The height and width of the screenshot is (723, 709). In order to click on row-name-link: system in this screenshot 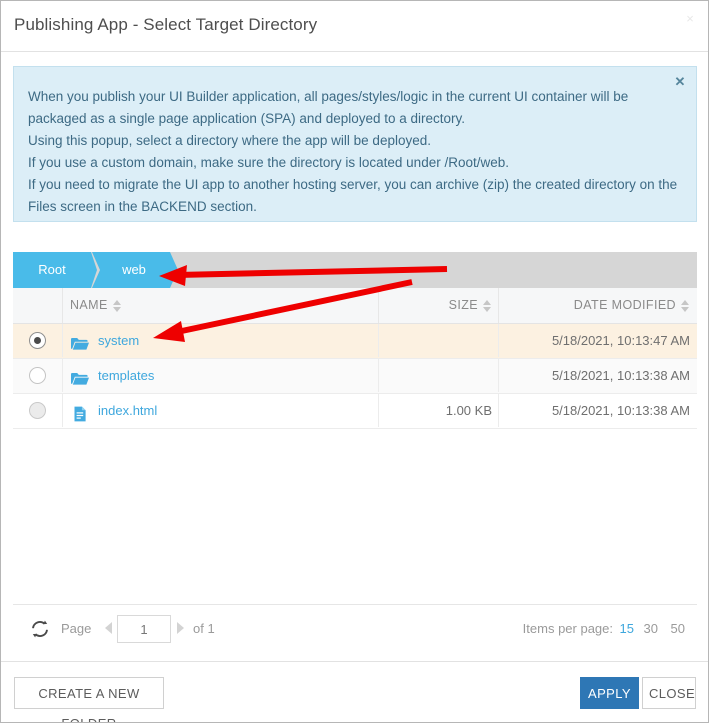, I will do `click(118, 340)`.